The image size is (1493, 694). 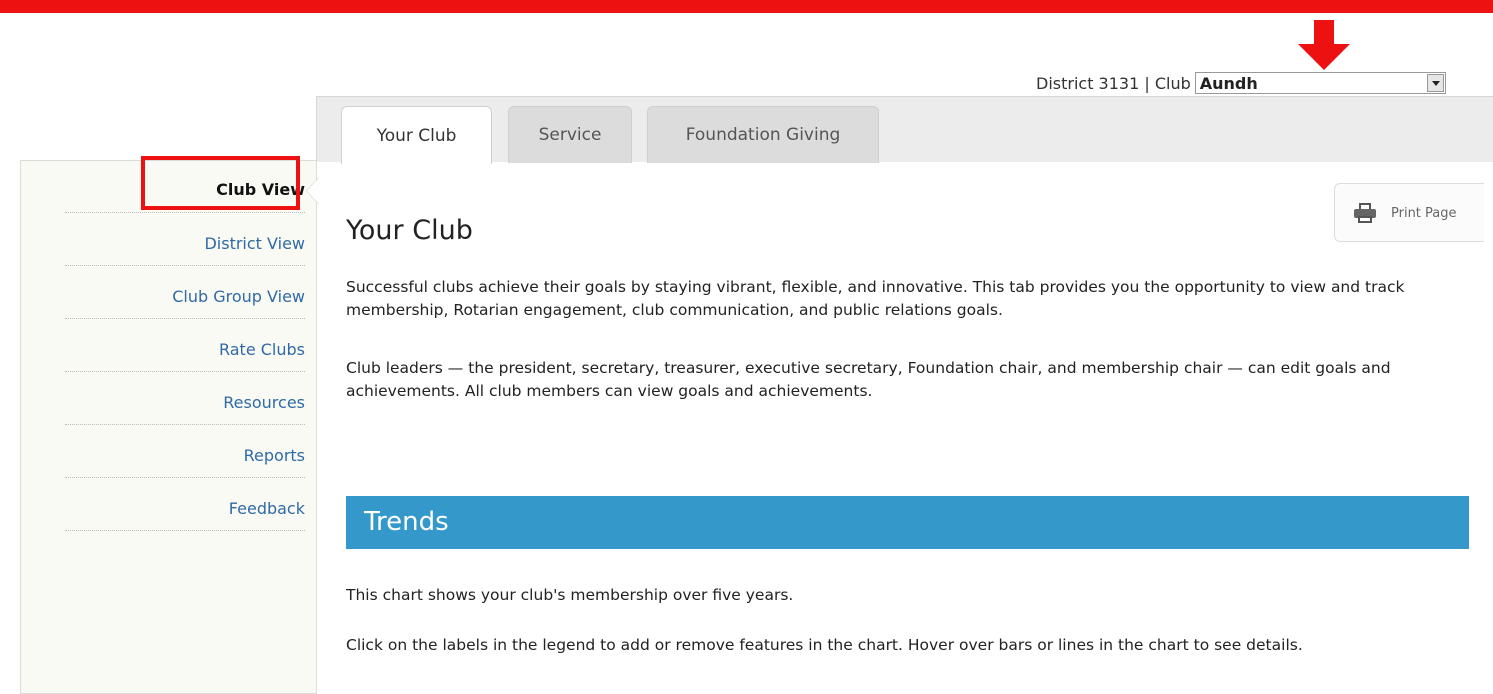 I want to click on annotation-arrow-down-icon, so click(x=1324, y=45).